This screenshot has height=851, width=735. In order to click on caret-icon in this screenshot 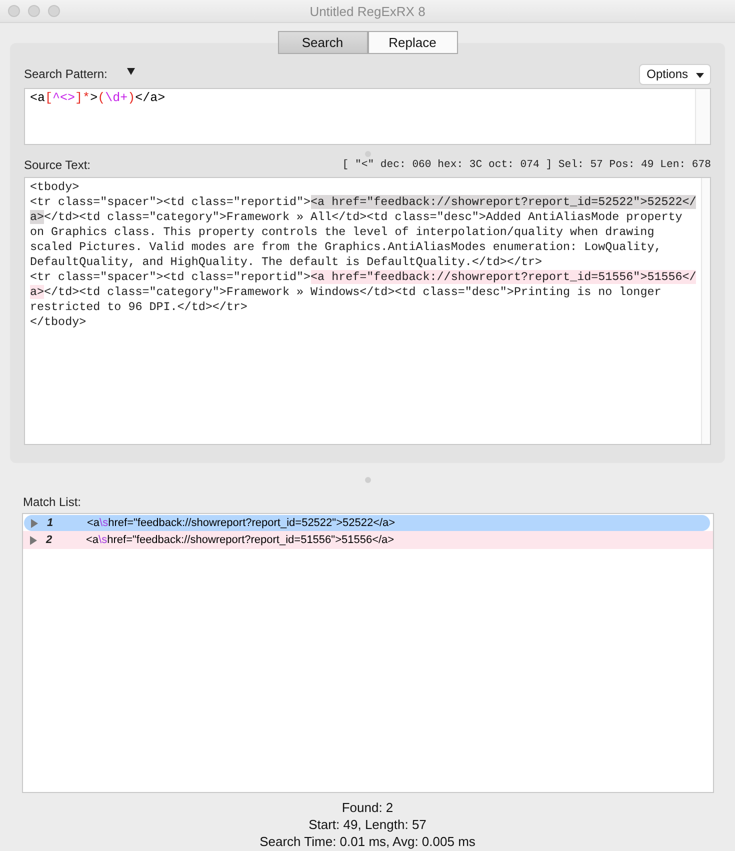, I will do `click(700, 75)`.